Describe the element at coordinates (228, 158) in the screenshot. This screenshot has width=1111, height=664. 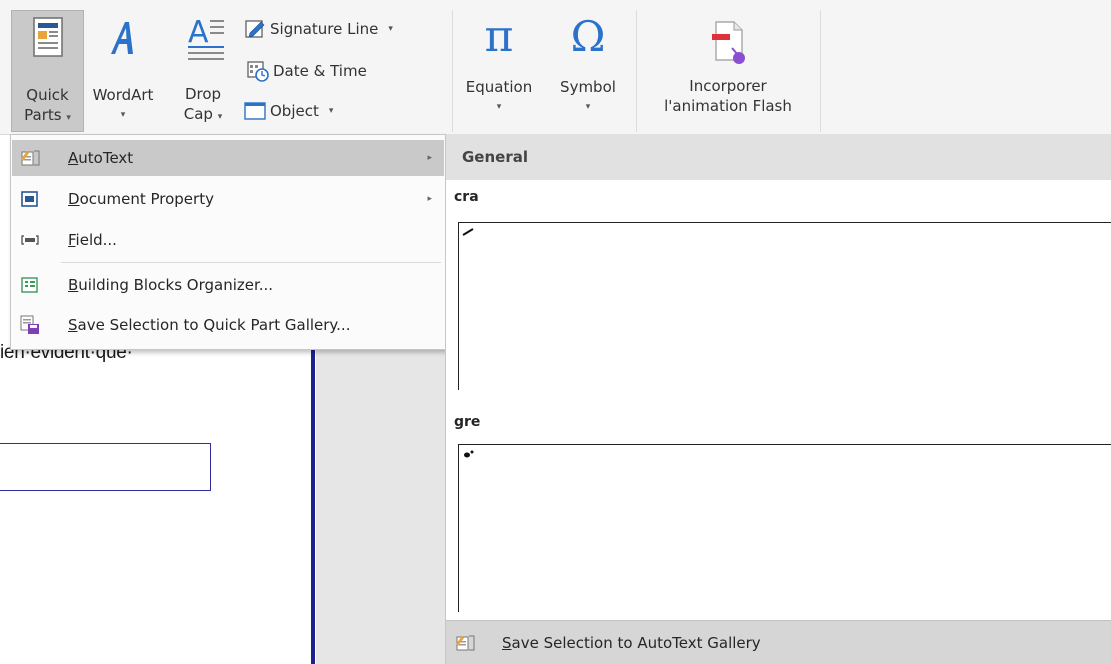
I see `menu-item-autotext: AutoText ▸` at that location.